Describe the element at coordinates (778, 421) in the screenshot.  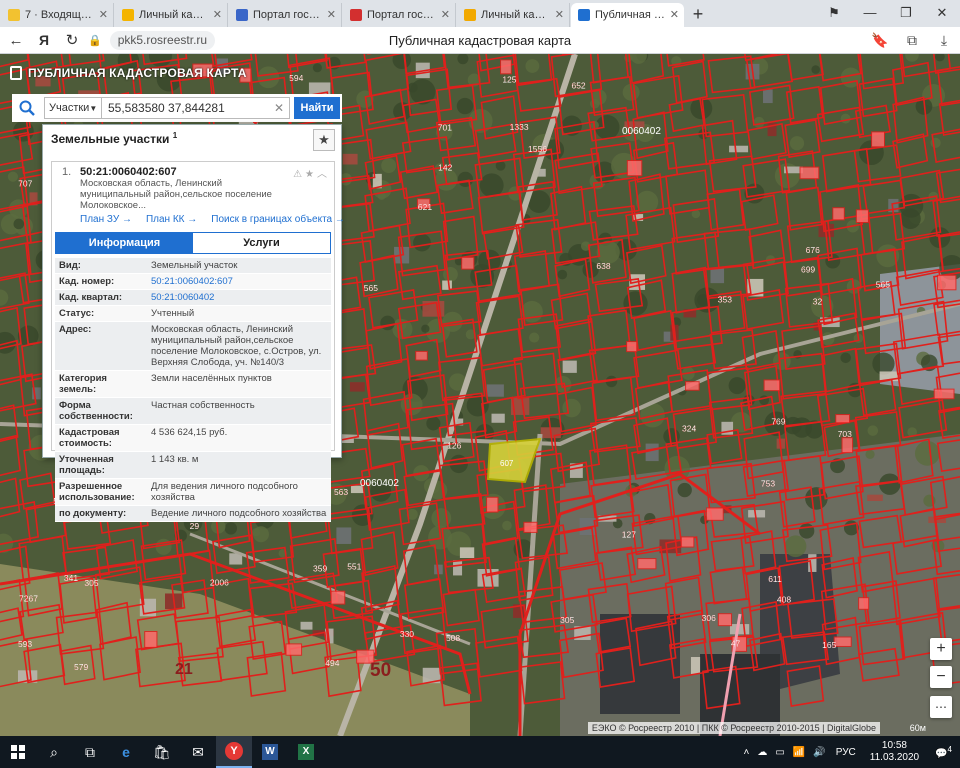
I see `parcel-number-label: 769` at that location.